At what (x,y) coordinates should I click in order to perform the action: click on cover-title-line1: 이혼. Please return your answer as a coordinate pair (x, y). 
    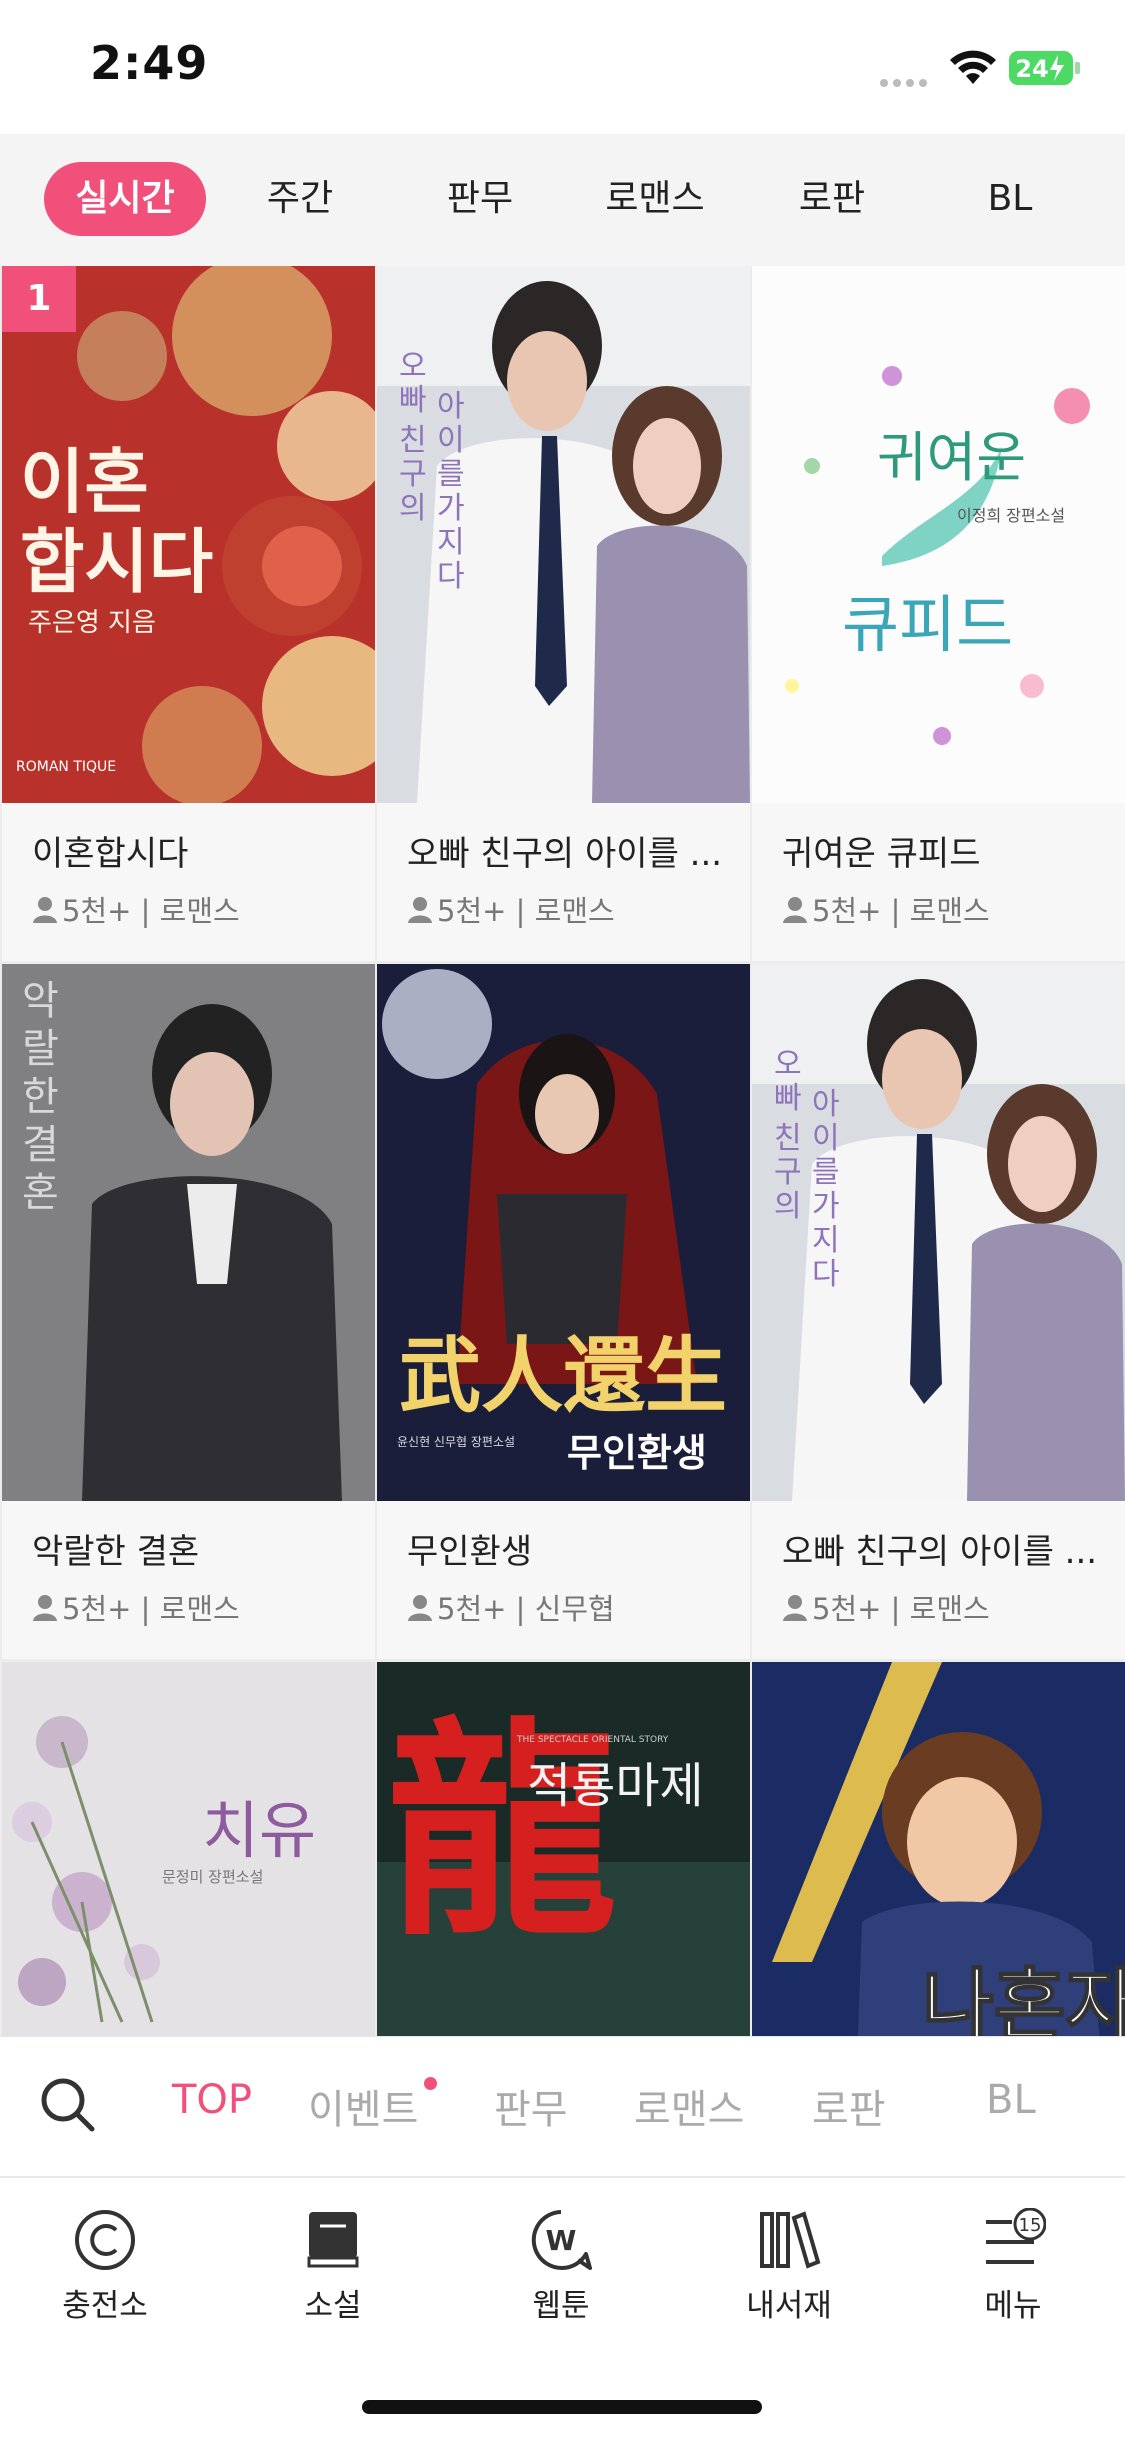
    Looking at the image, I should click on (84, 481).